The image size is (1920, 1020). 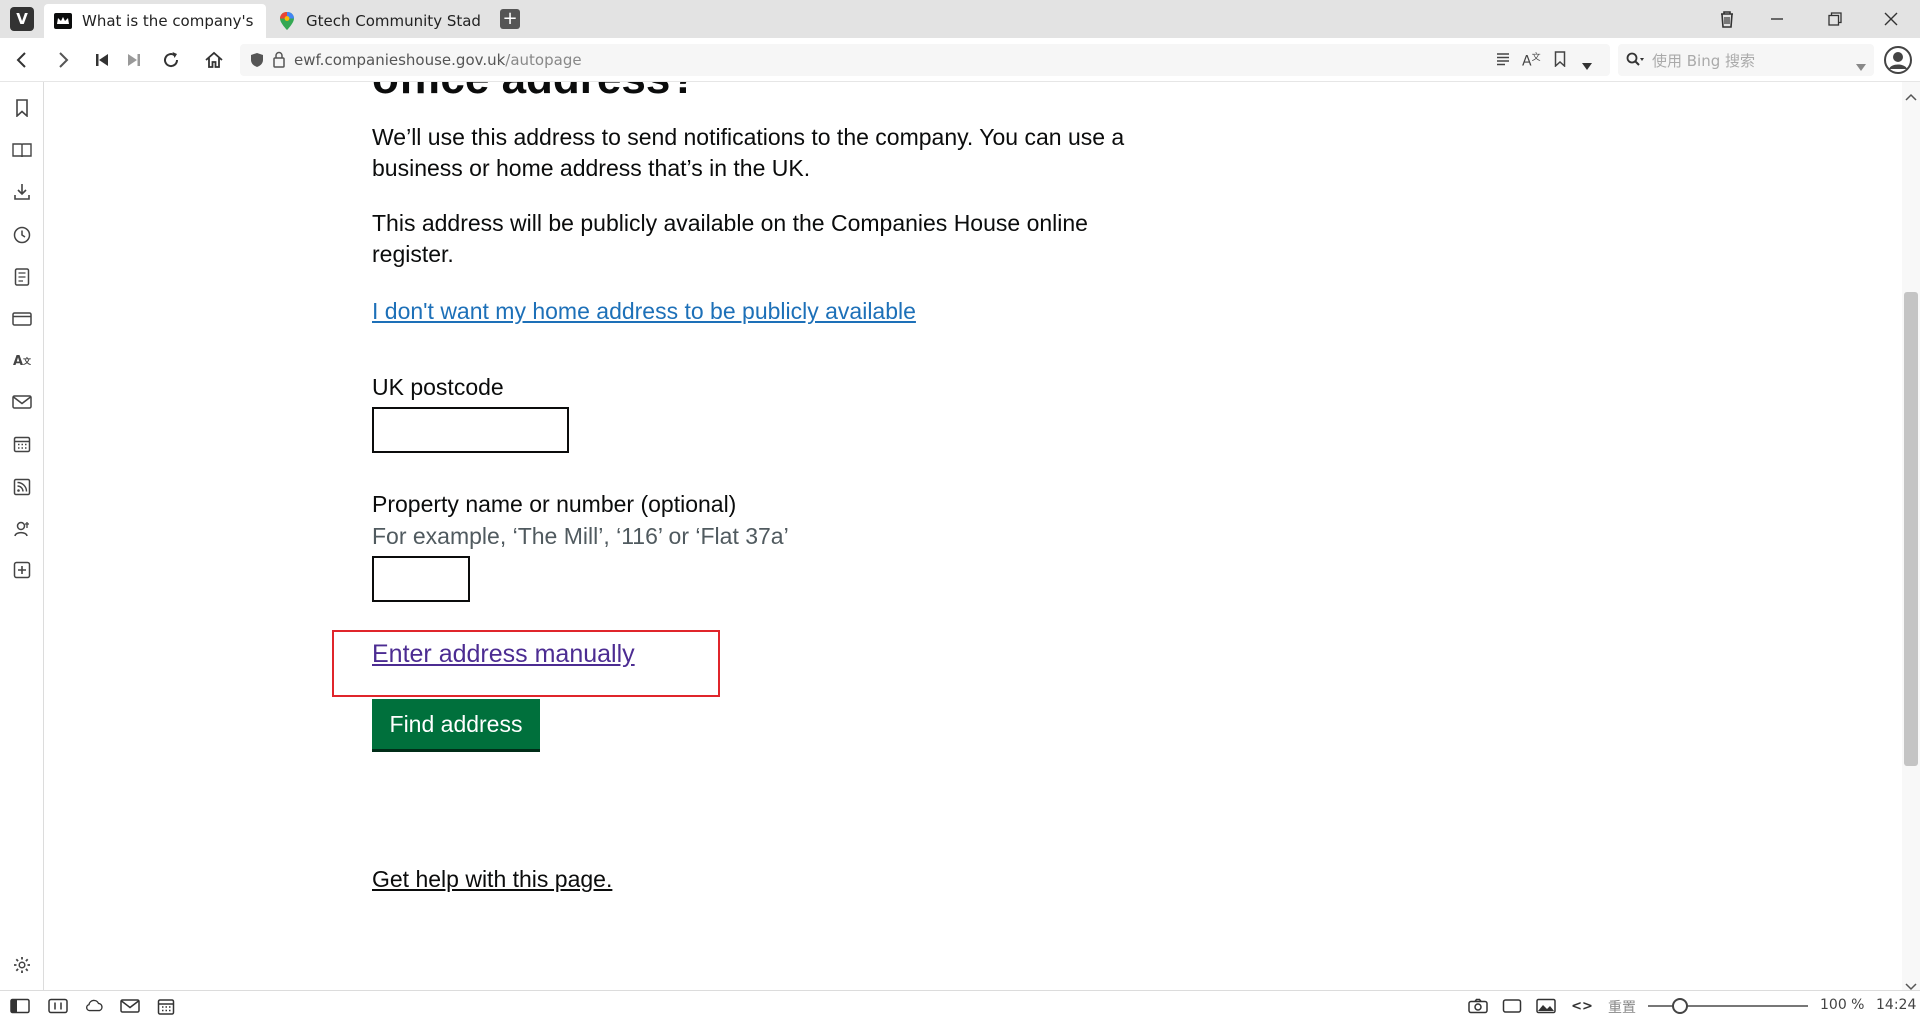 I want to click on tab-gtech-stadium: Gtech Community Stadium, so click(x=379, y=21).